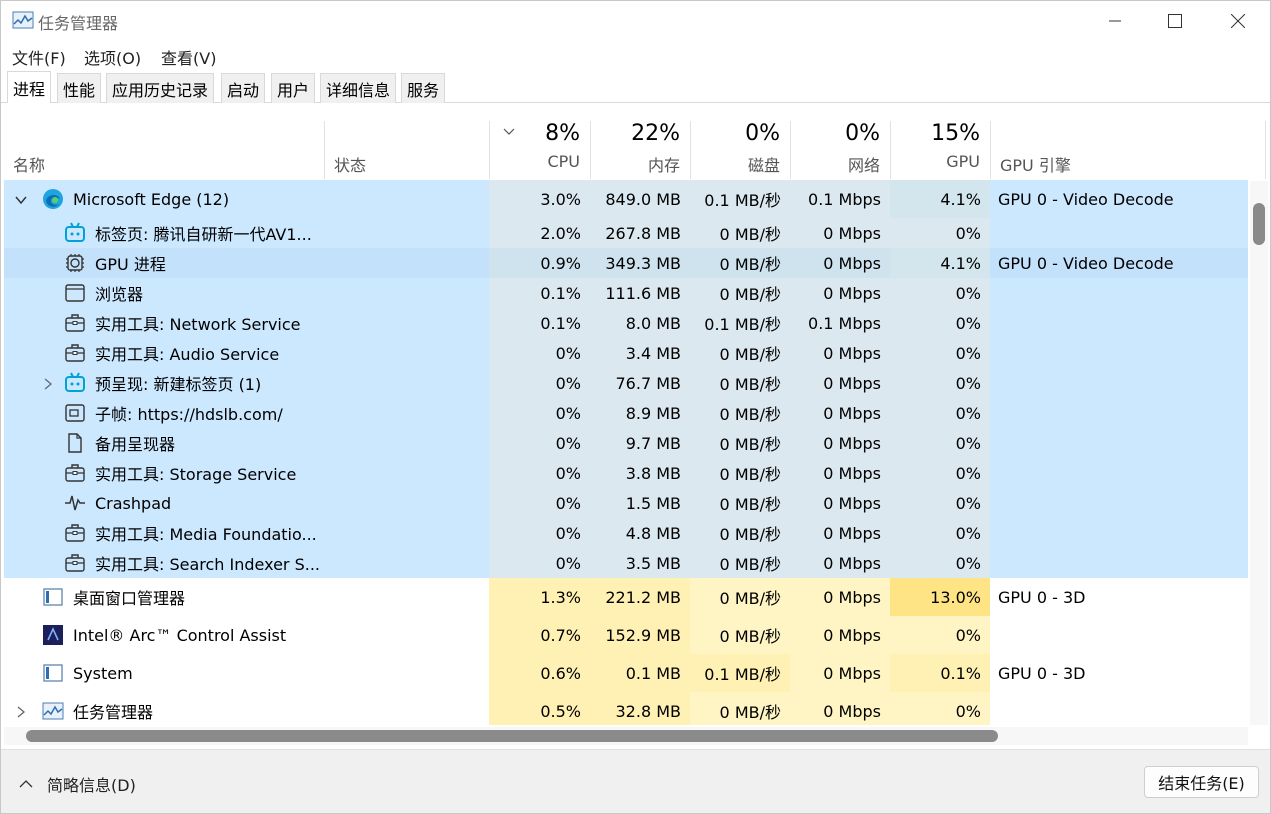 The width and height of the screenshot is (1271, 814). I want to click on cell-mem: 0.1 MB, so click(640, 673).